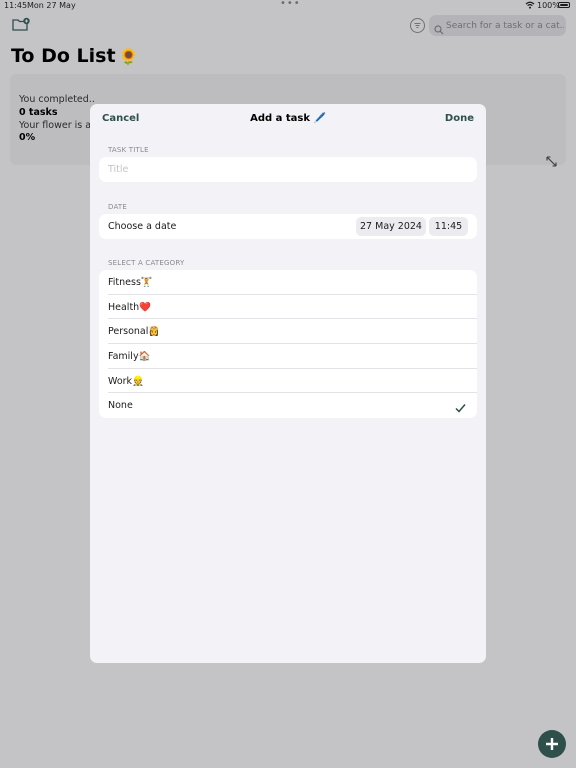 Image resolution: width=576 pixels, height=768 pixels. Describe the element at coordinates (548, 5) in the screenshot. I see `battery-percent: 100%` at that location.